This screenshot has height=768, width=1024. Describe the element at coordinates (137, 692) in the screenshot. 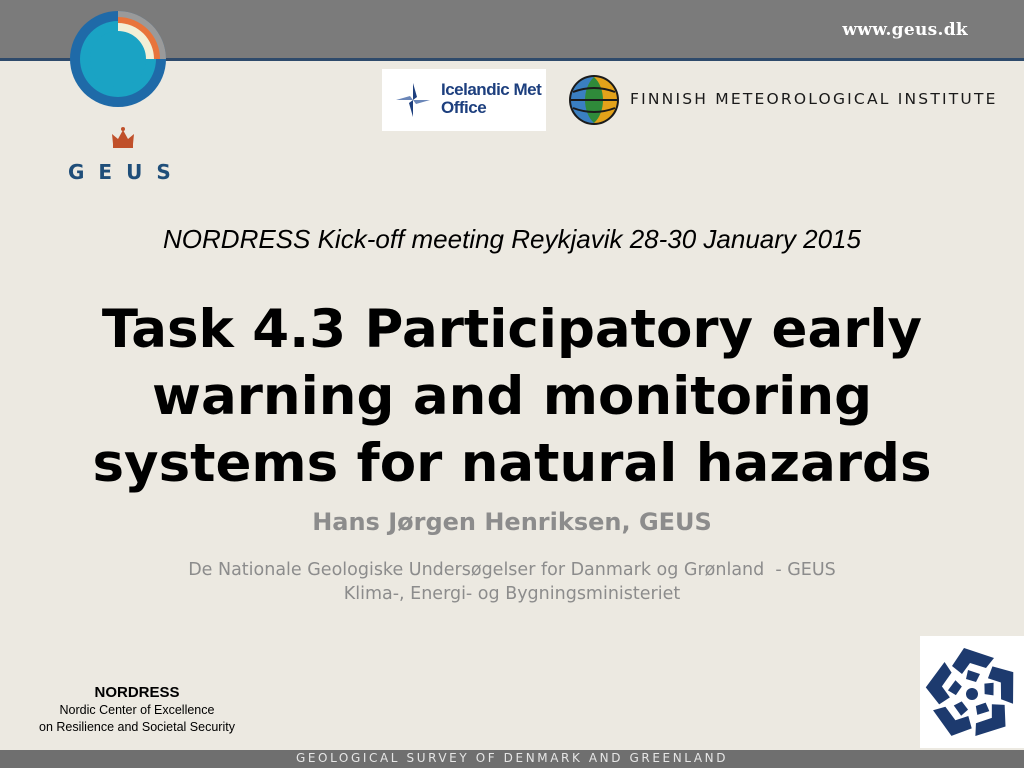

I see `nordress-title: NORDRESS` at that location.